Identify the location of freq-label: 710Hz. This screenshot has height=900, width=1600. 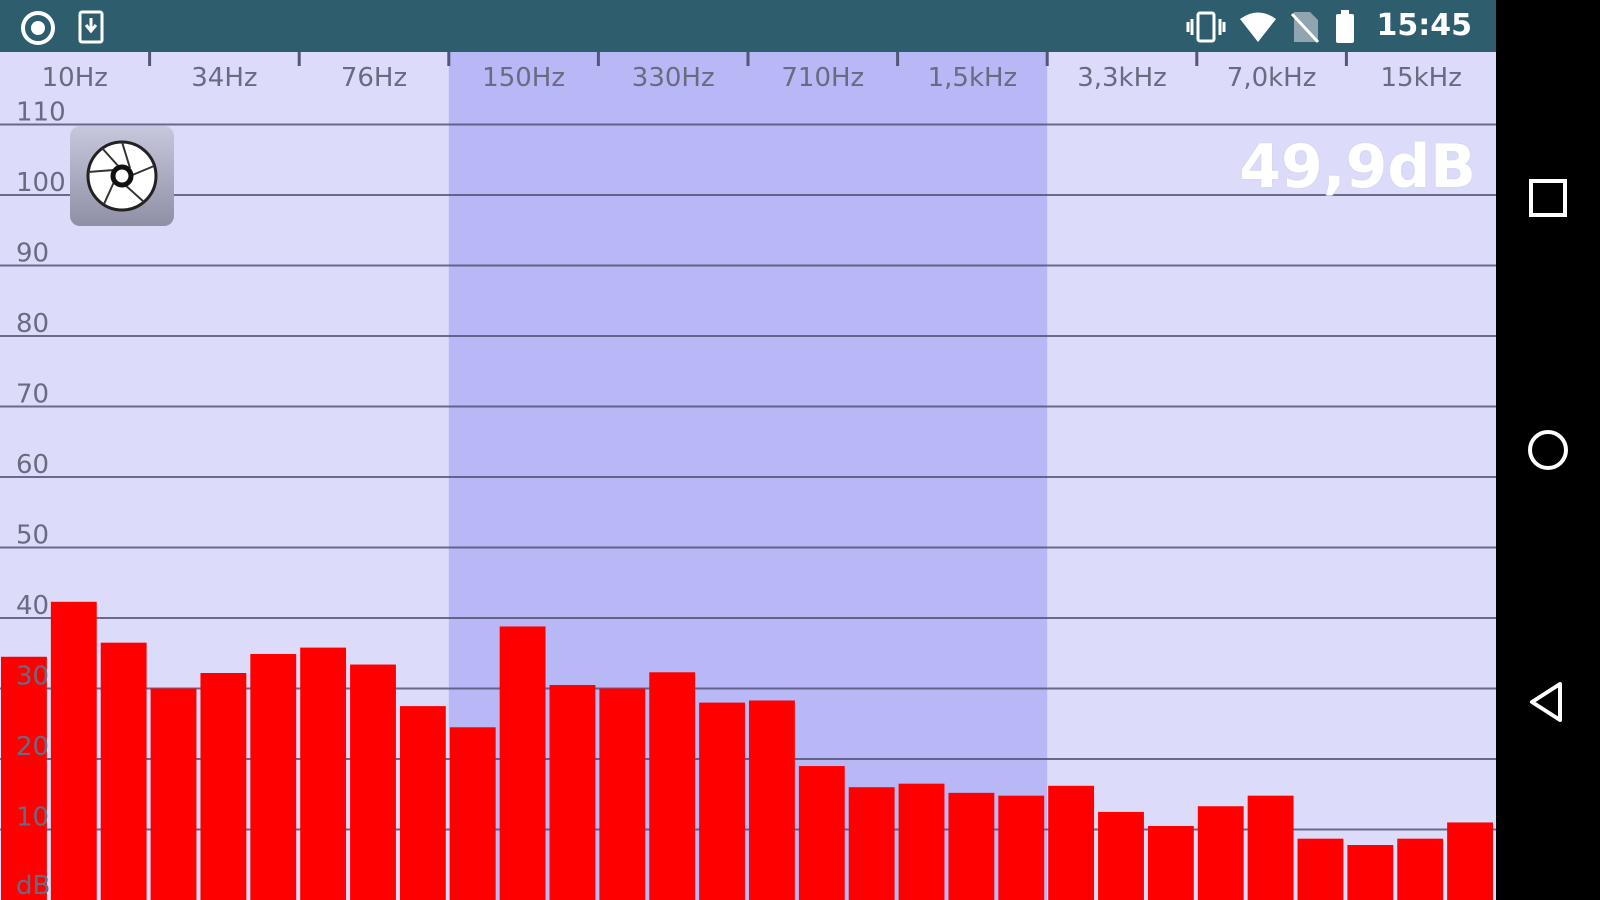
(822, 78).